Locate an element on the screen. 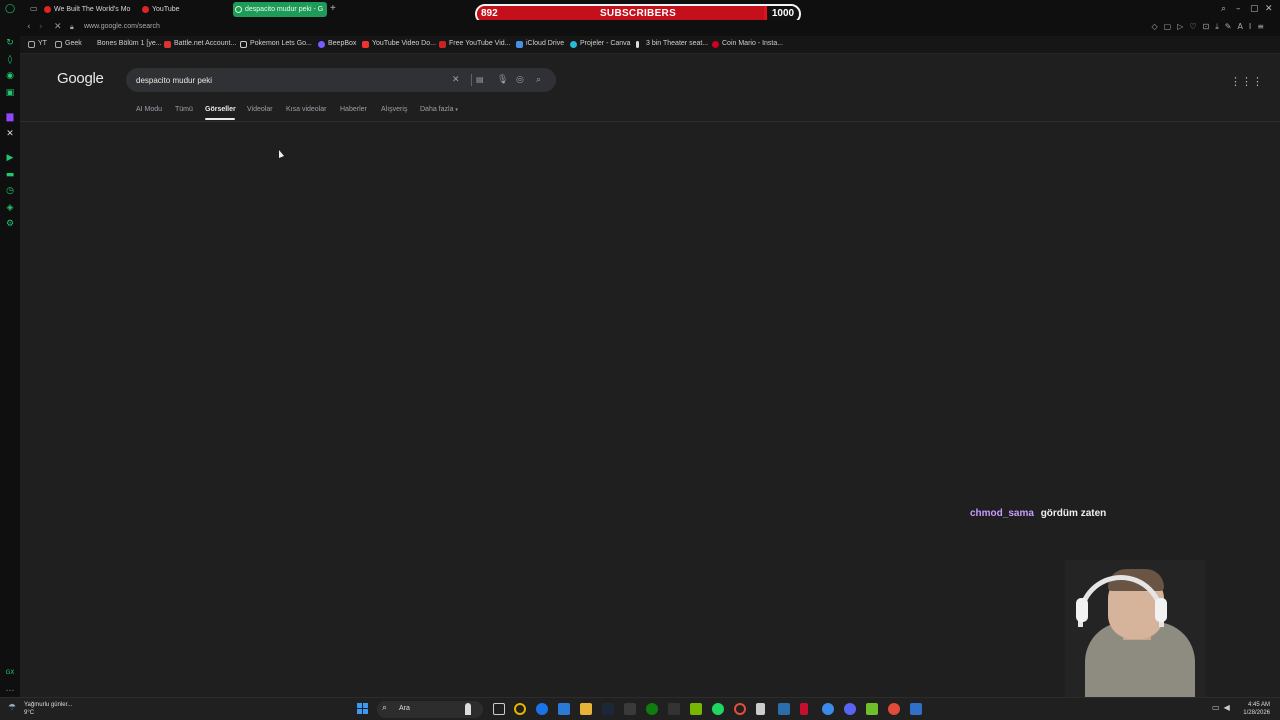 The width and height of the screenshot is (1280, 720). url-field: www.google.com/search is located at coordinates (122, 26).